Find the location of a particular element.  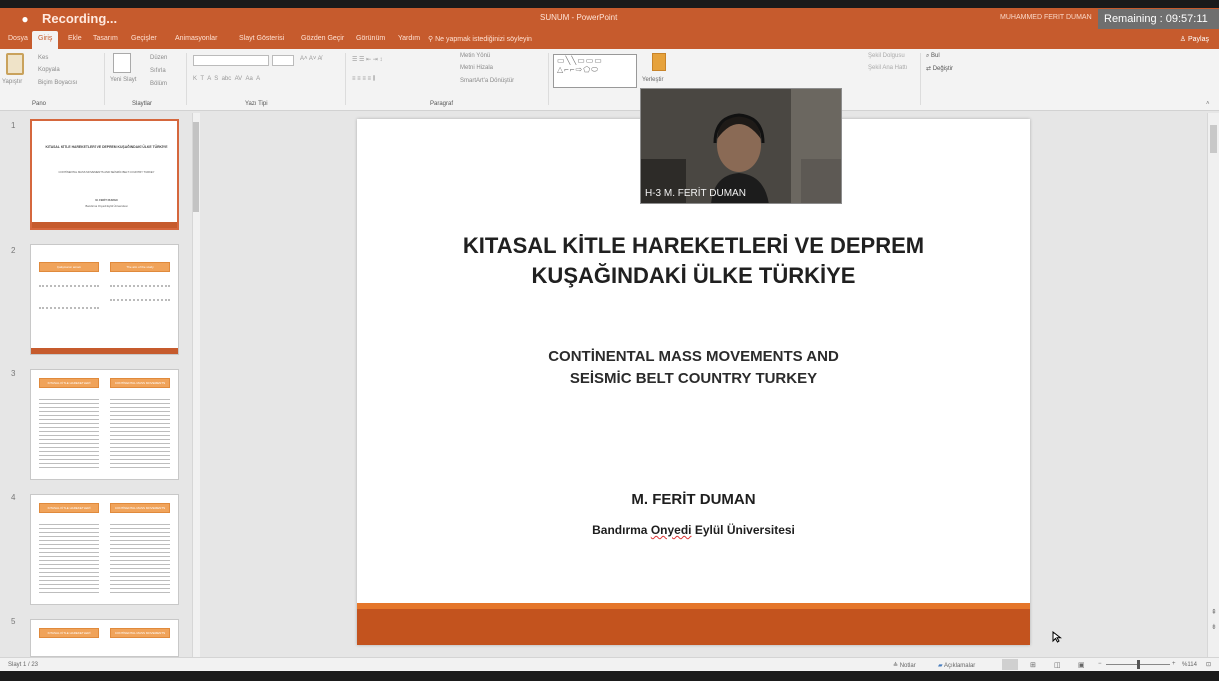

webcam-overlay: H-3 M. FERİT DUMAN is located at coordinates (741, 146).